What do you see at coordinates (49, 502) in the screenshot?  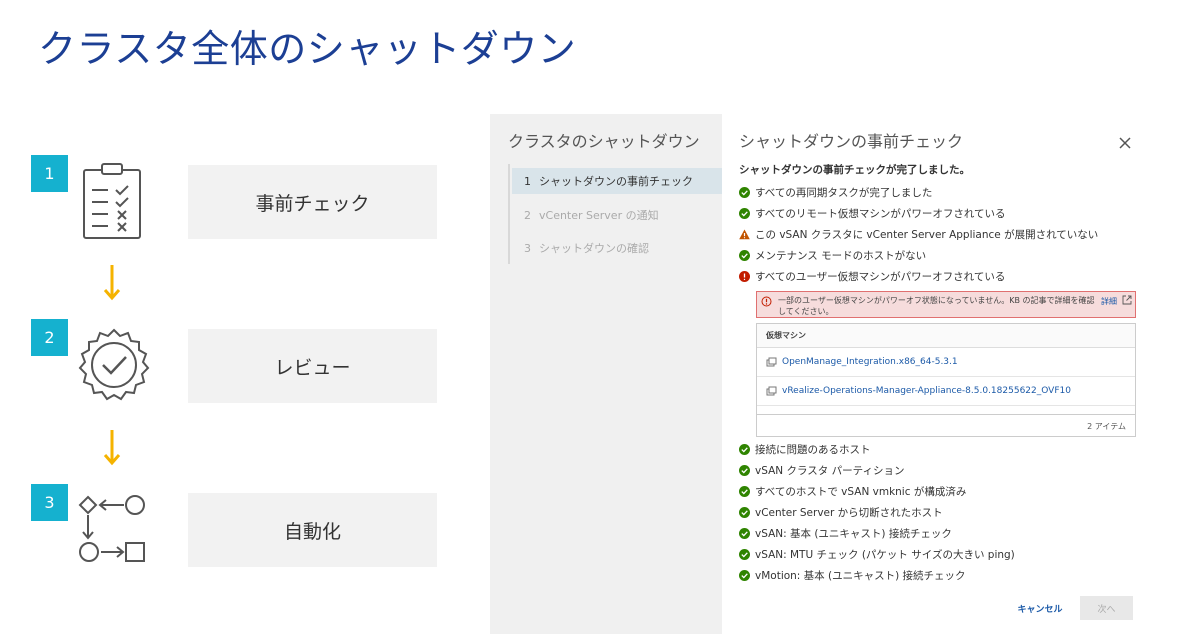 I see `step-3-badge: 3` at bounding box center [49, 502].